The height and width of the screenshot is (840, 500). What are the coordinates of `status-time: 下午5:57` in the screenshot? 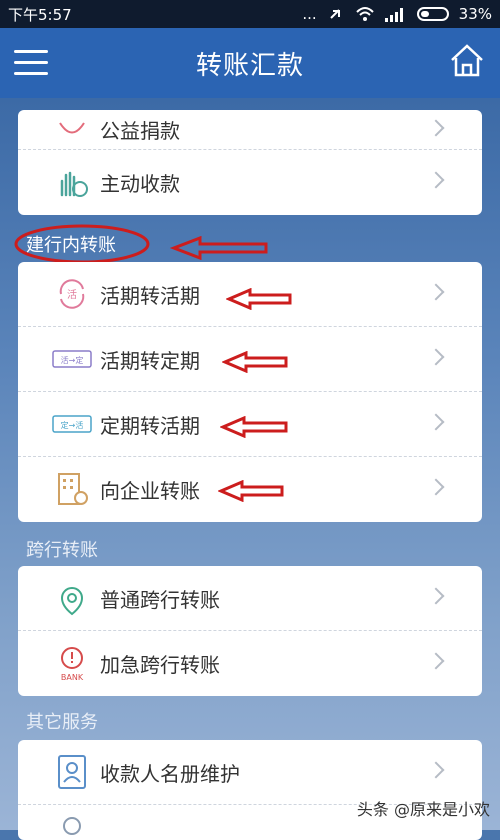 It's located at (40, 14).